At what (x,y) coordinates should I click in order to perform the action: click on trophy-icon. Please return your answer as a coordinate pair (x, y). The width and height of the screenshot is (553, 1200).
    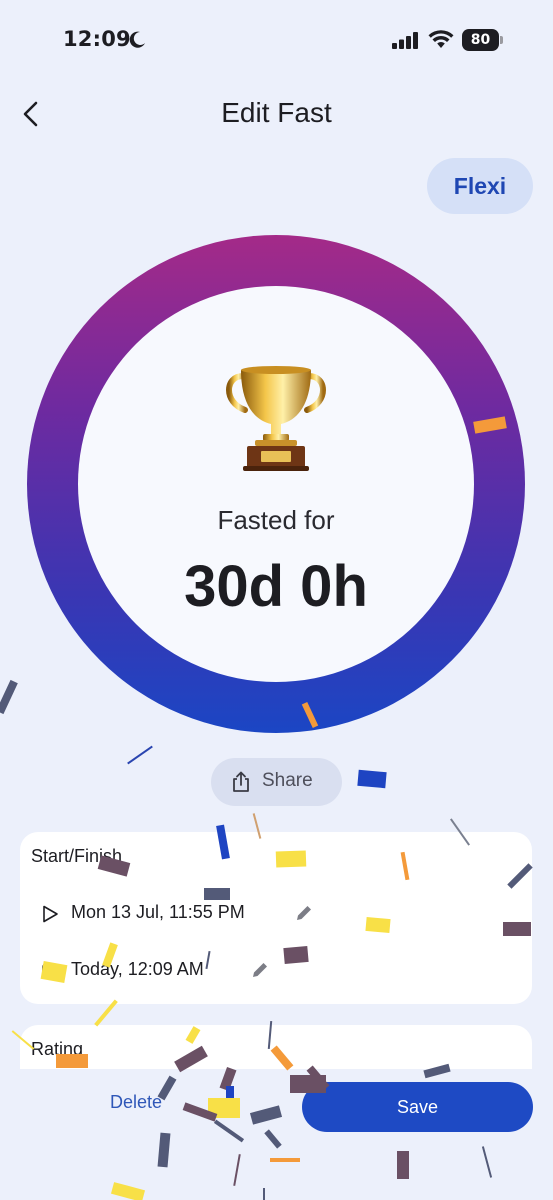
    Looking at the image, I should click on (276, 418).